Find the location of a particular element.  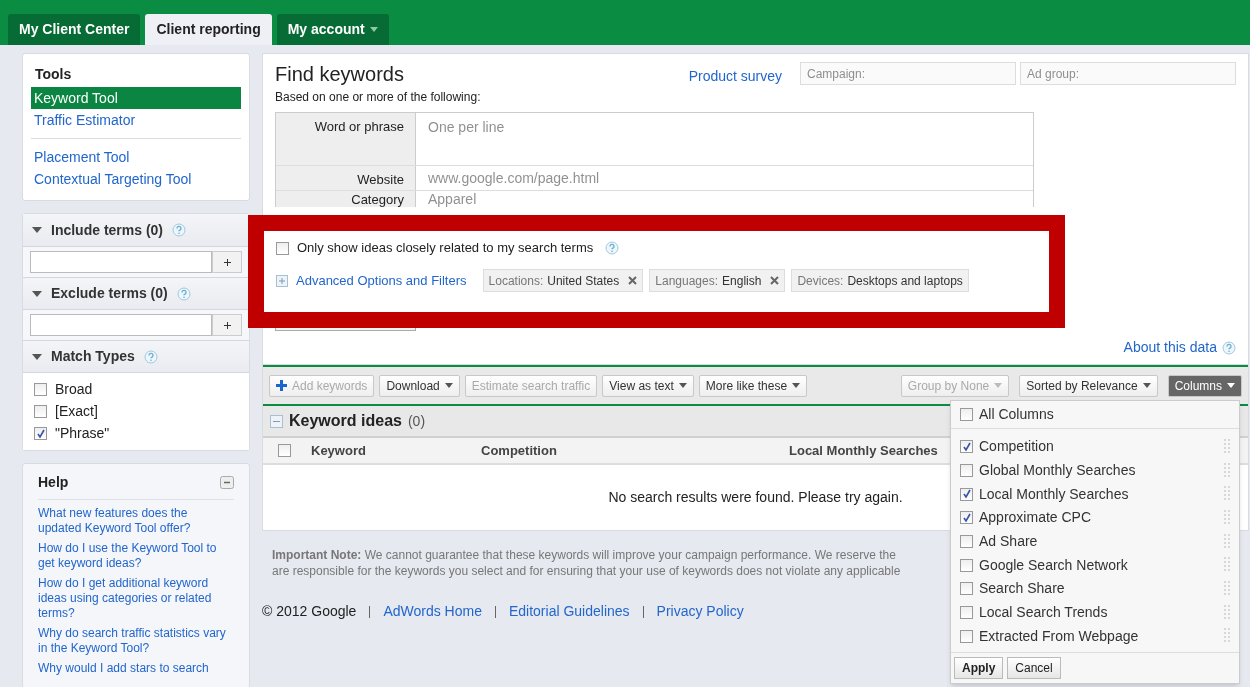

help-link: How do I use the Keyword Tool to get keyword ideas? is located at coordinates (136, 556).